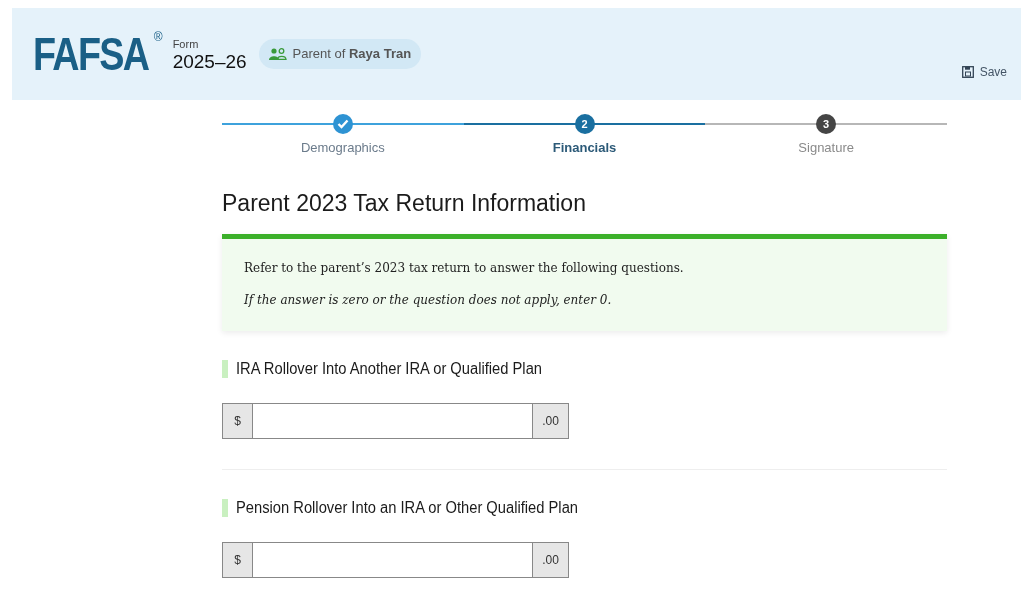 The width and height of the screenshot is (1021, 595). I want to click on save-button: Save, so click(984, 72).